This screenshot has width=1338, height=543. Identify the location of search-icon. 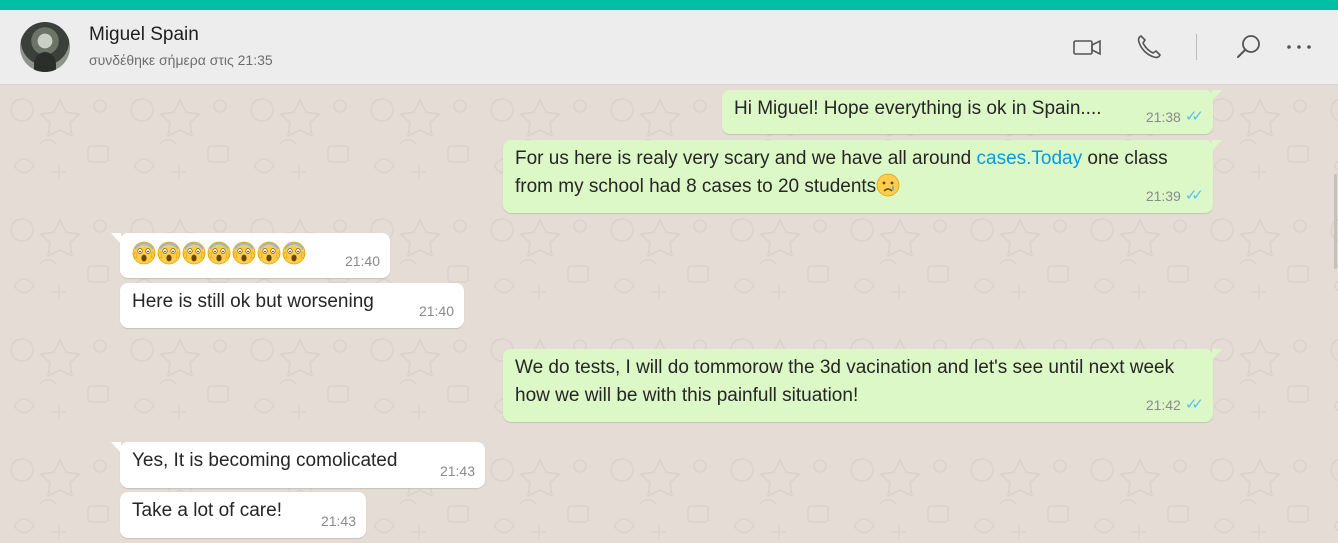
(1249, 47).